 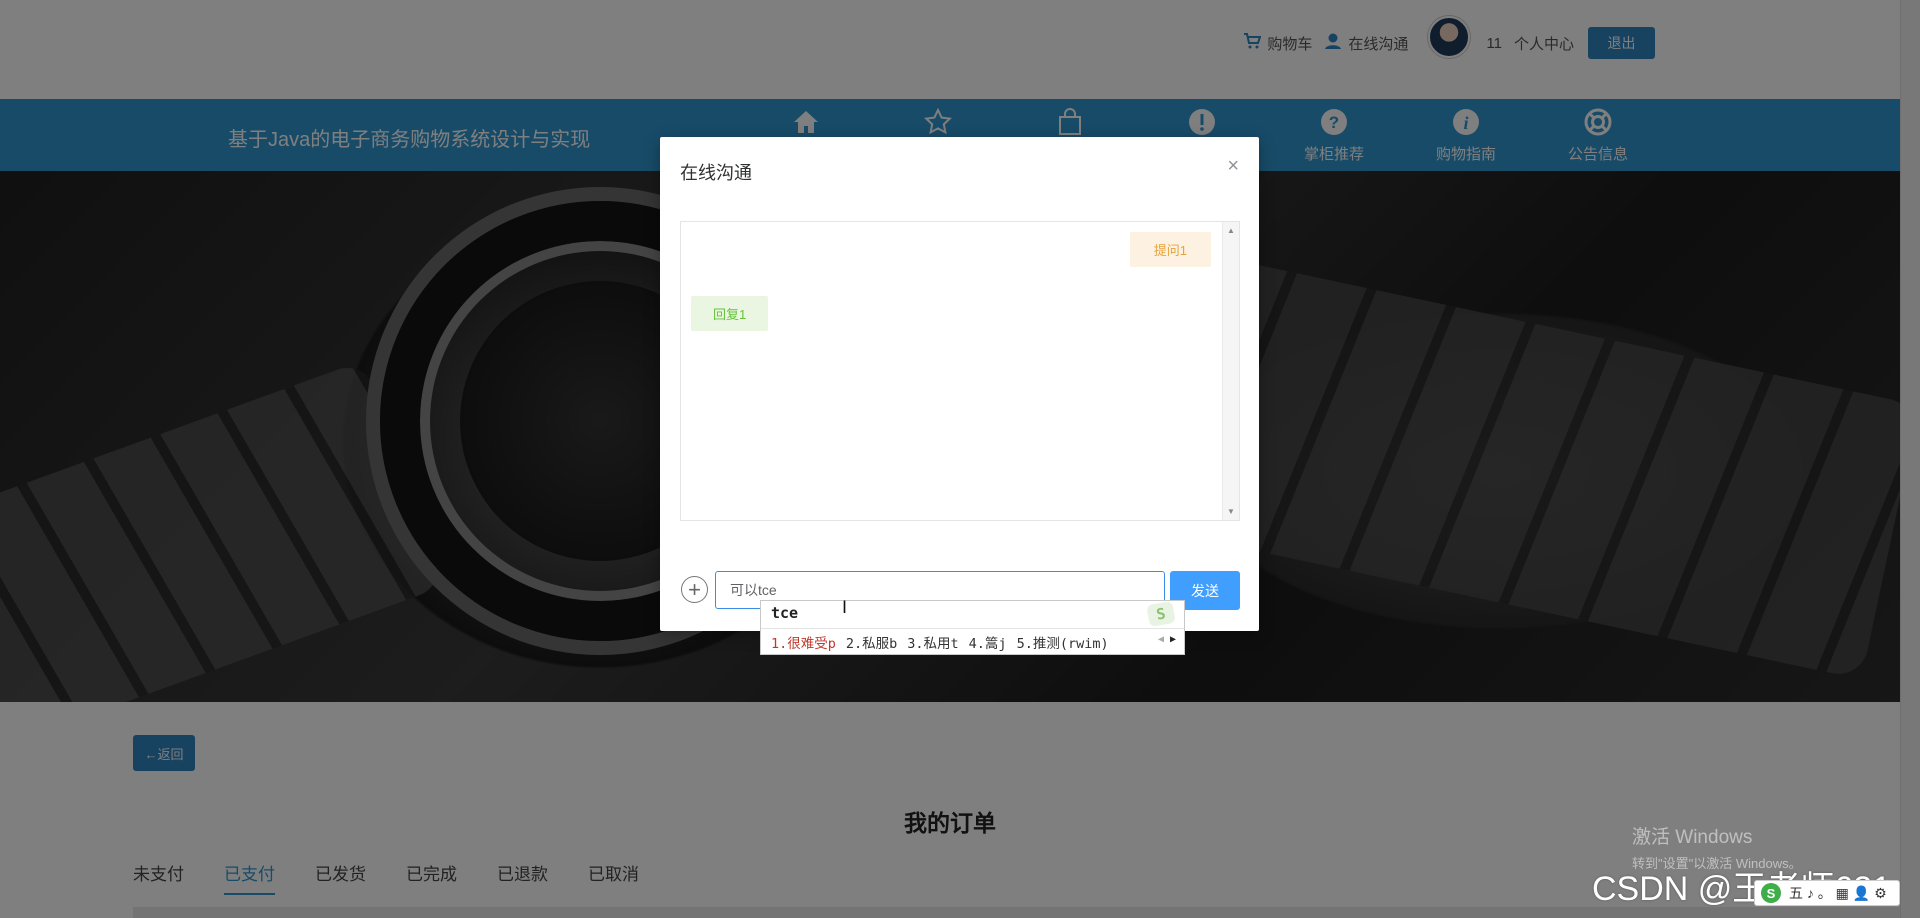 I want to click on ime-candidate: 2.私服b, so click(x=871, y=642).